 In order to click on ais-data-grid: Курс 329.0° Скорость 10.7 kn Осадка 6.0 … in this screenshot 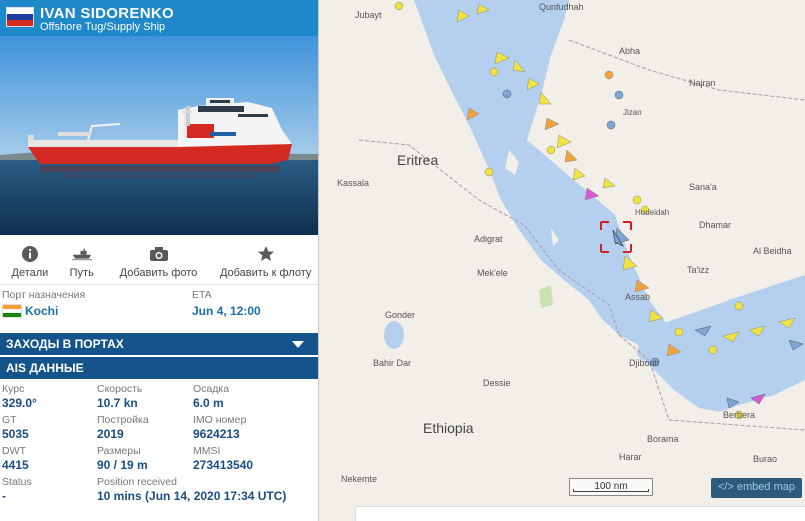, I will do `click(159, 450)`.